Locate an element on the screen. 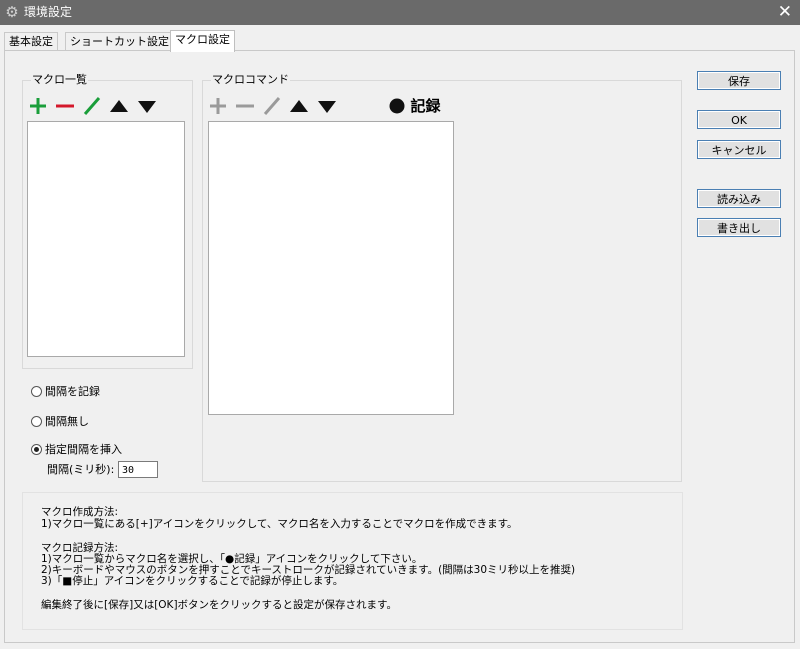 Image resolution: width=800 pixels, height=649 pixels. record-dot-icon is located at coordinates (397, 106).